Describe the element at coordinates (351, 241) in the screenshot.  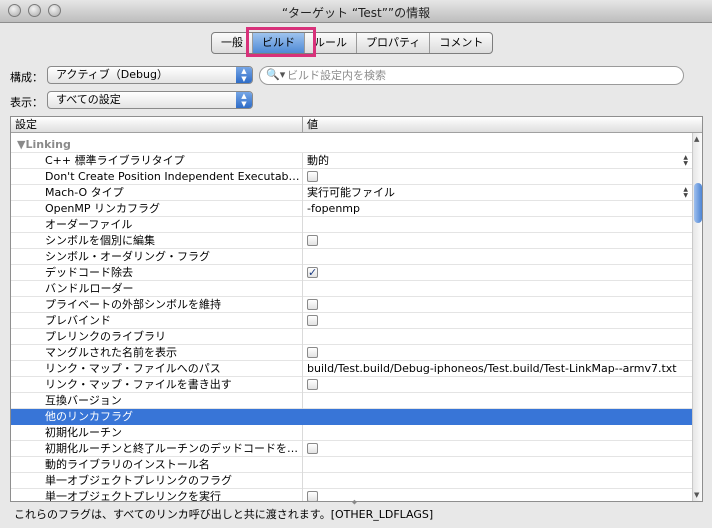
I see `table-row: シンボルを個別に編集` at that location.